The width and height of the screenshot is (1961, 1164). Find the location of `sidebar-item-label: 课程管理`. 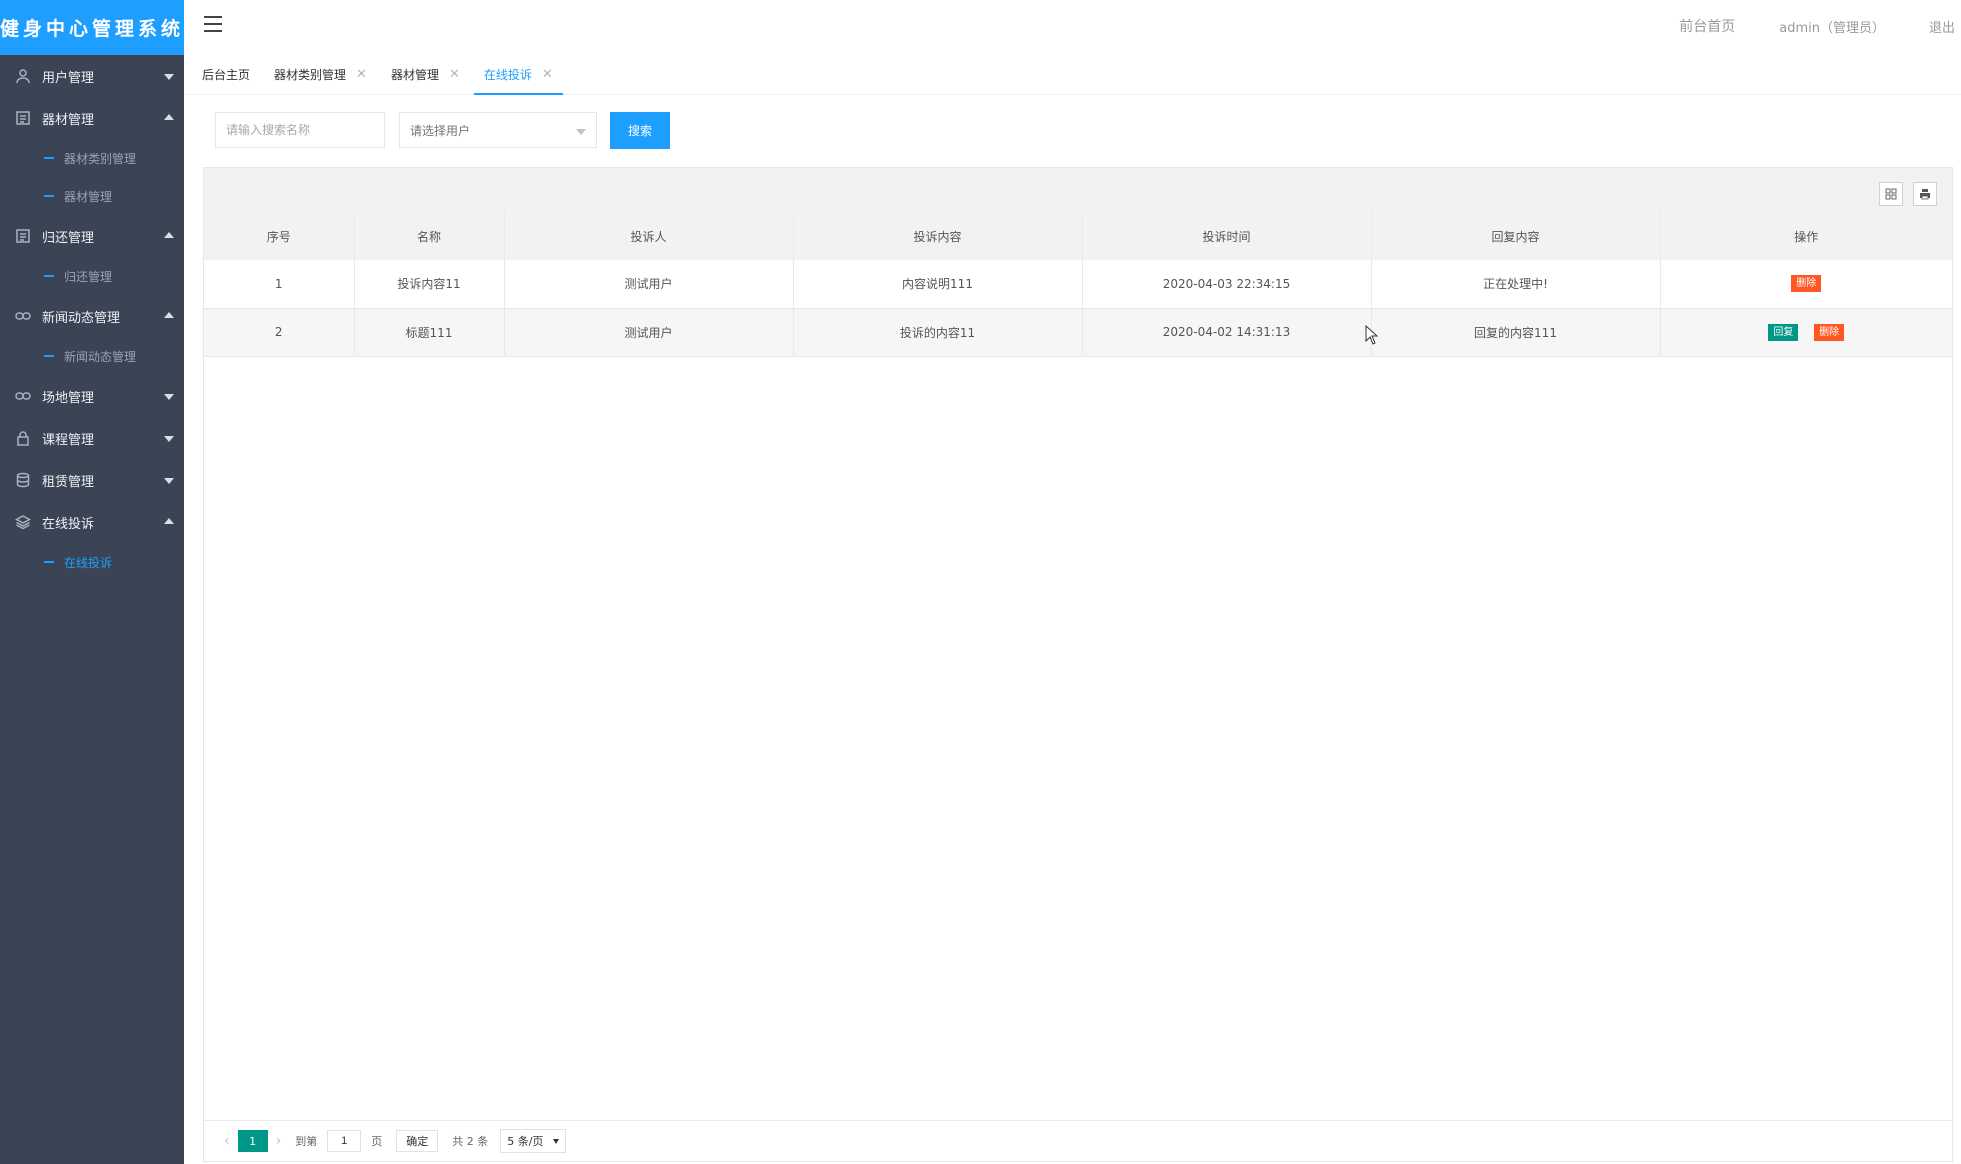

sidebar-item-label: 课程管理 is located at coordinates (68, 440).